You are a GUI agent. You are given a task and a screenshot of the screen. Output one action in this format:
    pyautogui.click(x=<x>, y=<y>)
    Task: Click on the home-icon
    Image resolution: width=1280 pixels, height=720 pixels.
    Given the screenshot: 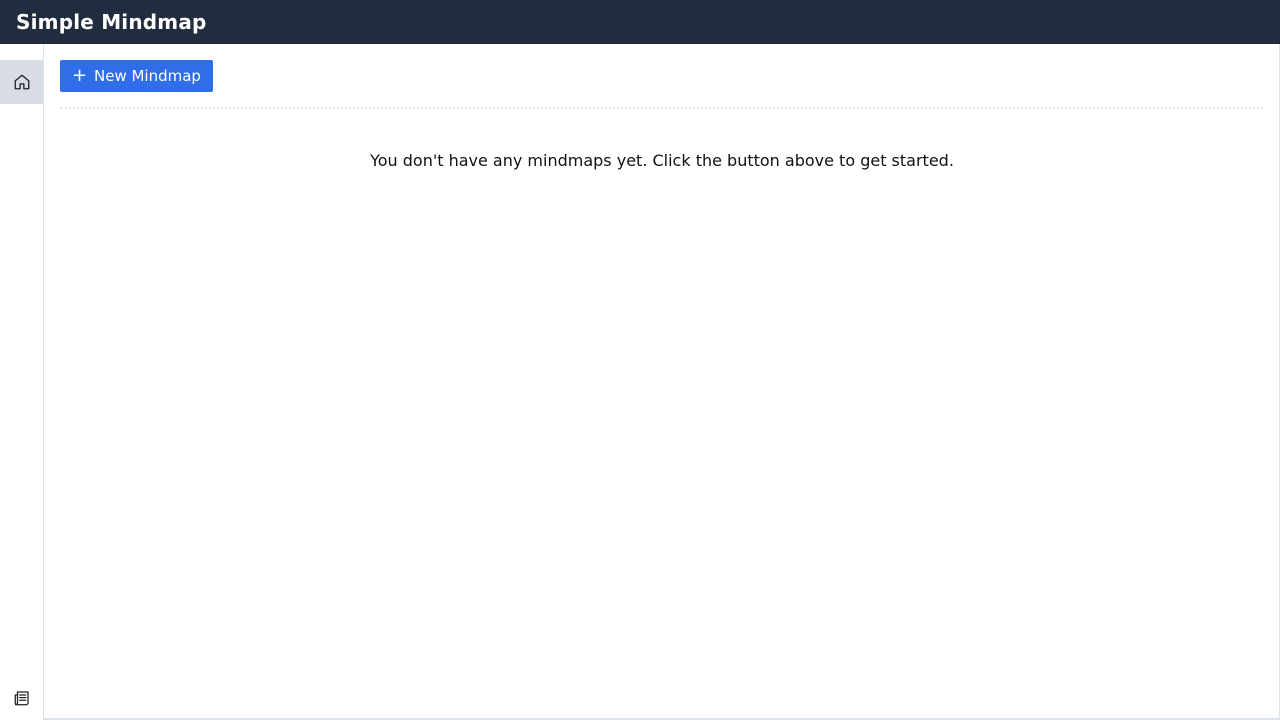 What is the action you would take?
    pyautogui.click(x=22, y=82)
    